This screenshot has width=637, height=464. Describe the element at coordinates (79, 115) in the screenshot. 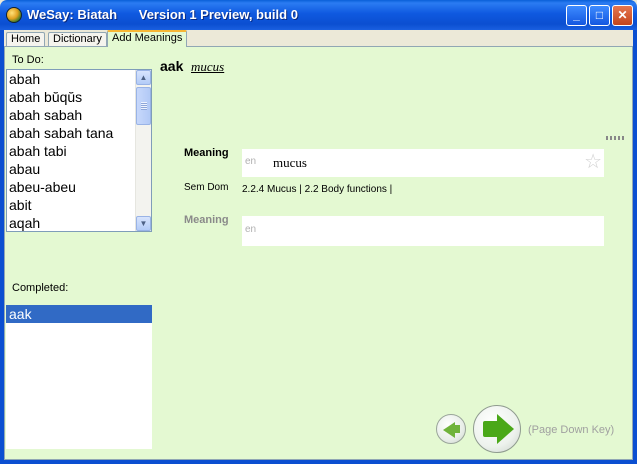

I see `list-item: abah sabah` at that location.